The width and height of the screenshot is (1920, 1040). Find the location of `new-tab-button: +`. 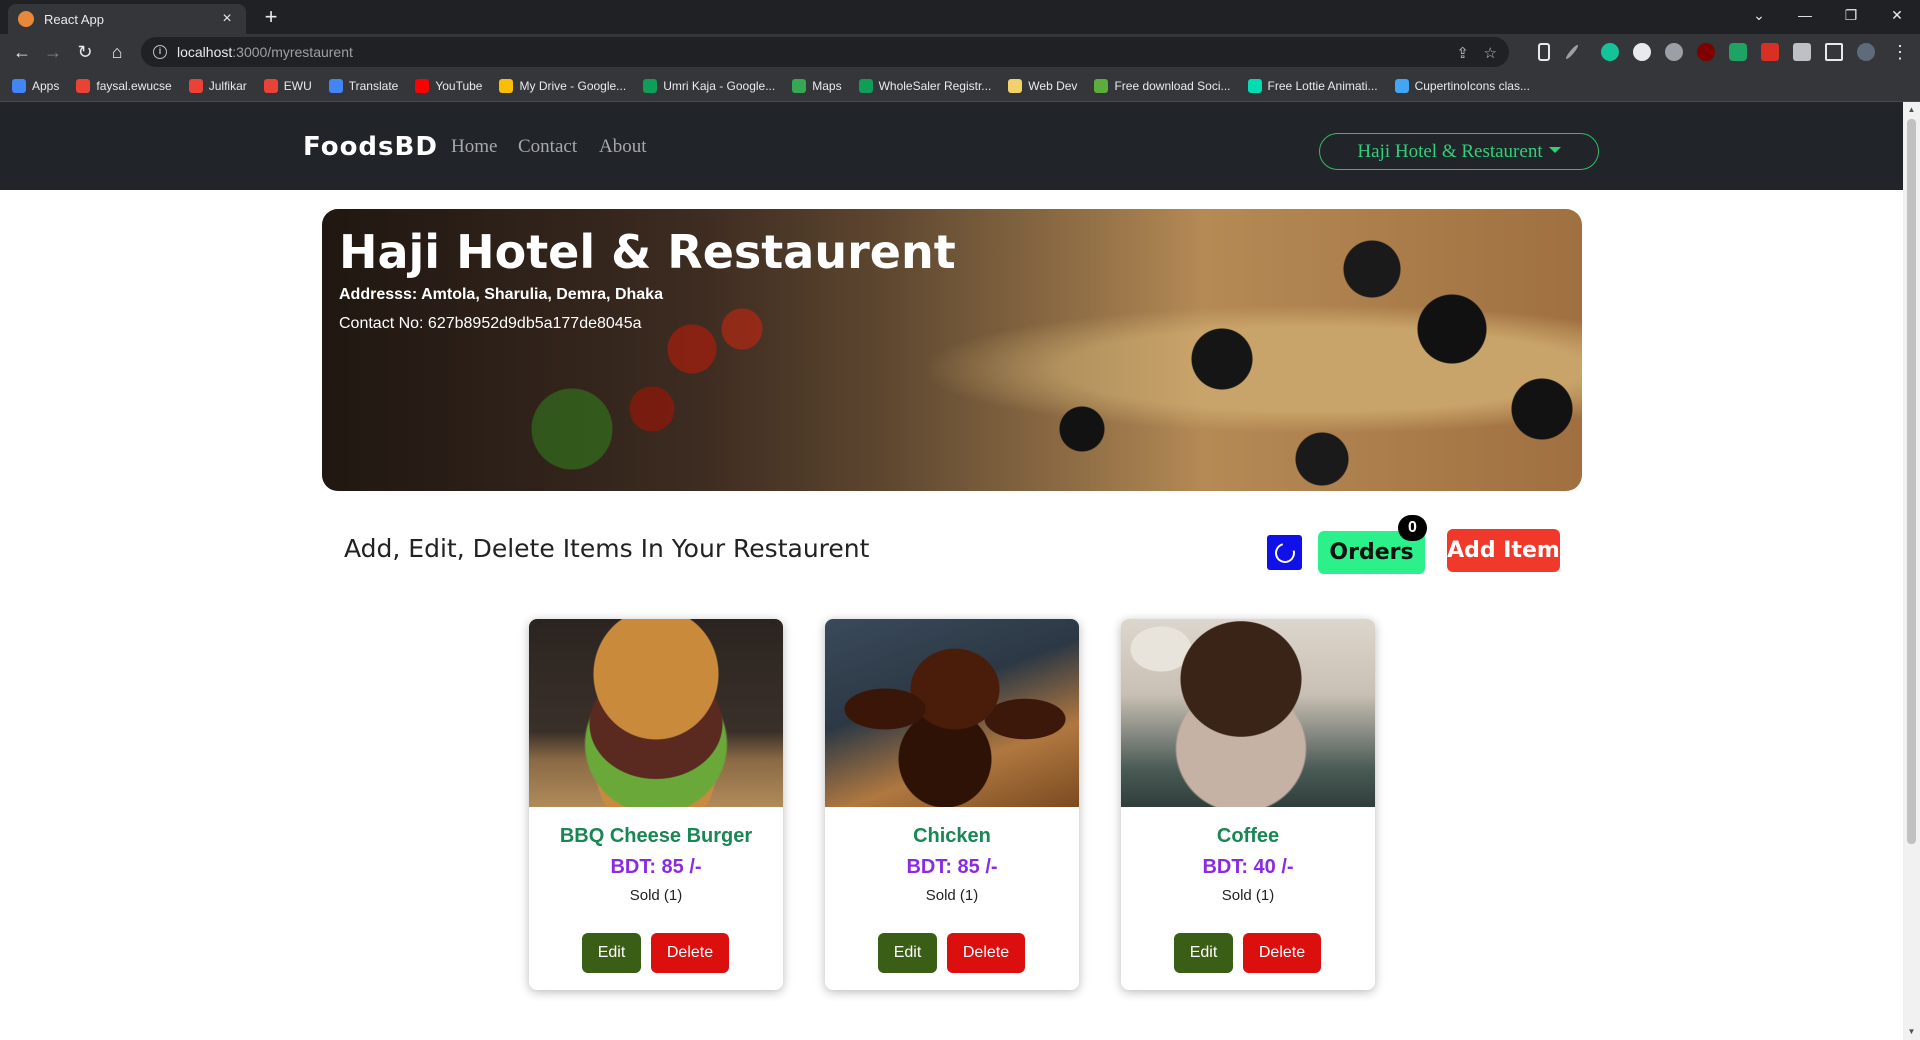

new-tab-button: + is located at coordinates (271, 17).